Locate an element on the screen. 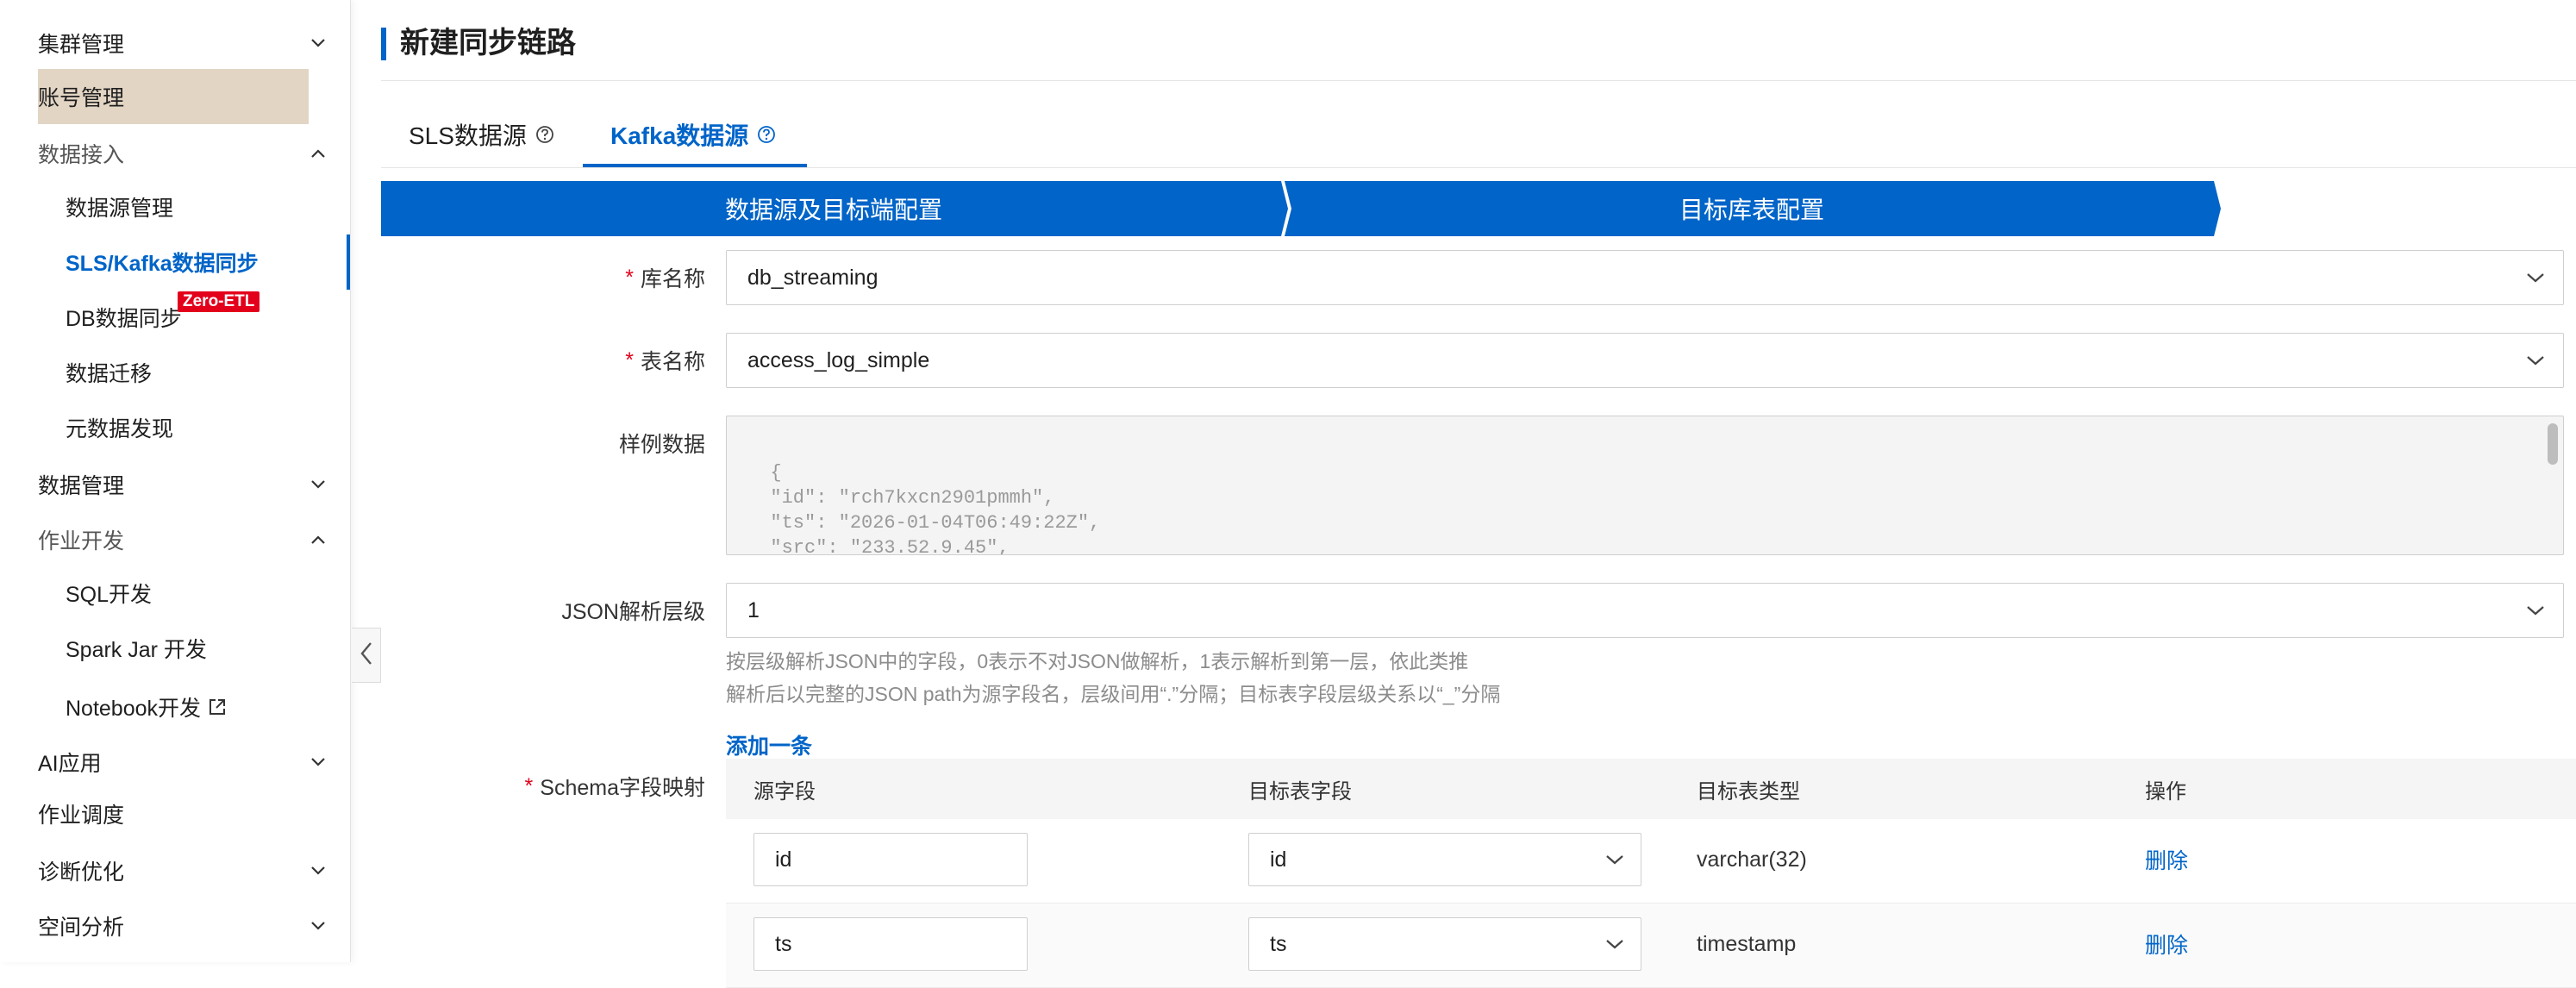 The width and height of the screenshot is (2576, 988). sidebar-item-data-ingest: 数据接入 is located at coordinates (175, 153).